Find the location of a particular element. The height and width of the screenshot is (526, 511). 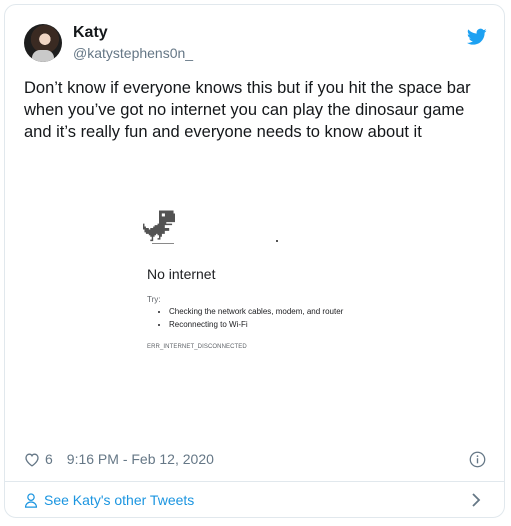

ground-line is located at coordinates (163, 243).